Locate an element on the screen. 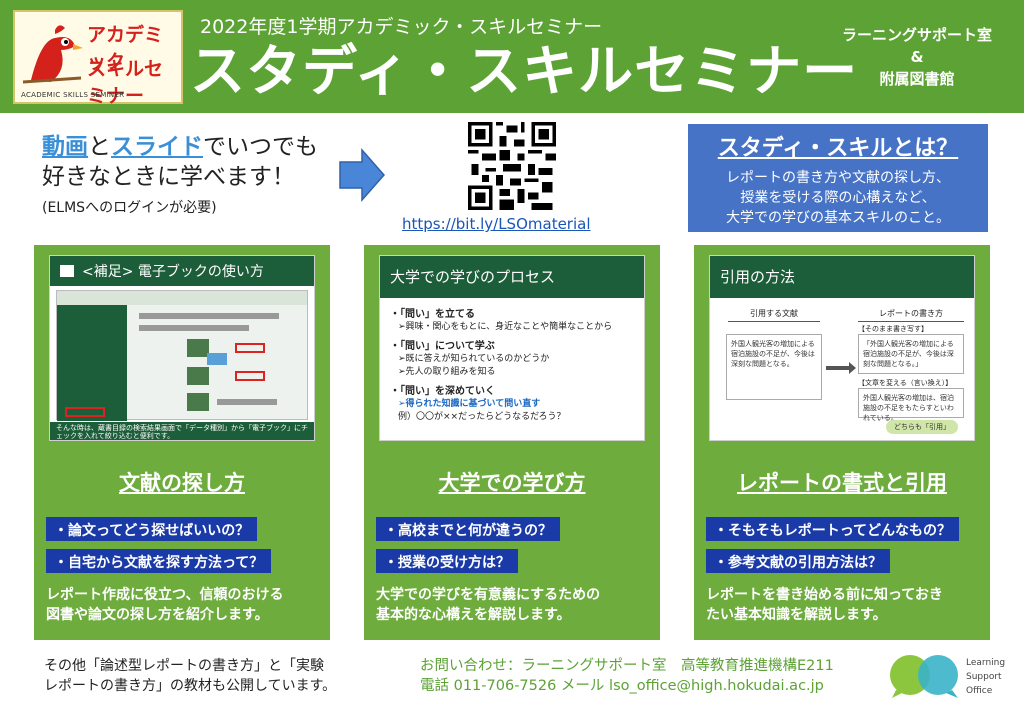 Image resolution: width=1024 pixels, height=709 pixels. seminar-logo: アカデミック スキルセミナー ACADEMIC SKILLS SEMINER is located at coordinates (98, 58).